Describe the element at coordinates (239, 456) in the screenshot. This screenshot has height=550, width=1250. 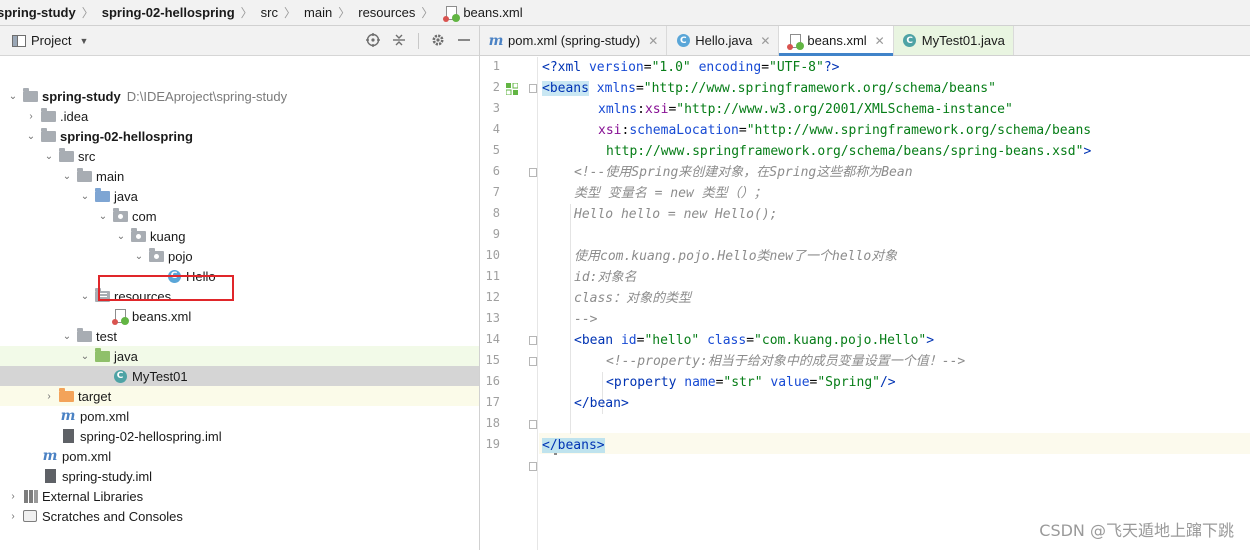
I see `tree-item-pom-root: m pom.xml` at that location.